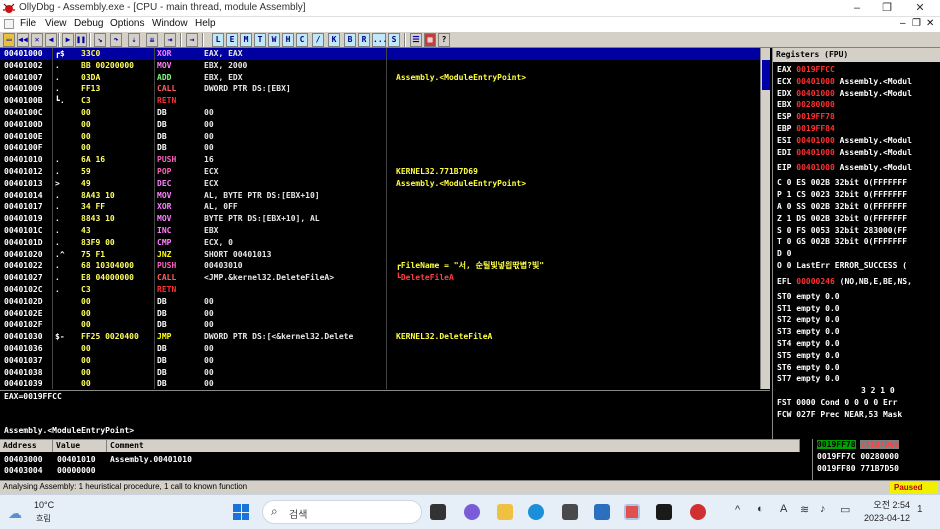 The height and width of the screenshot is (529, 940). I want to click on disasm-row: 00401000 ┏$ 33C0 XOR EAX, EAX, so click(380, 54).